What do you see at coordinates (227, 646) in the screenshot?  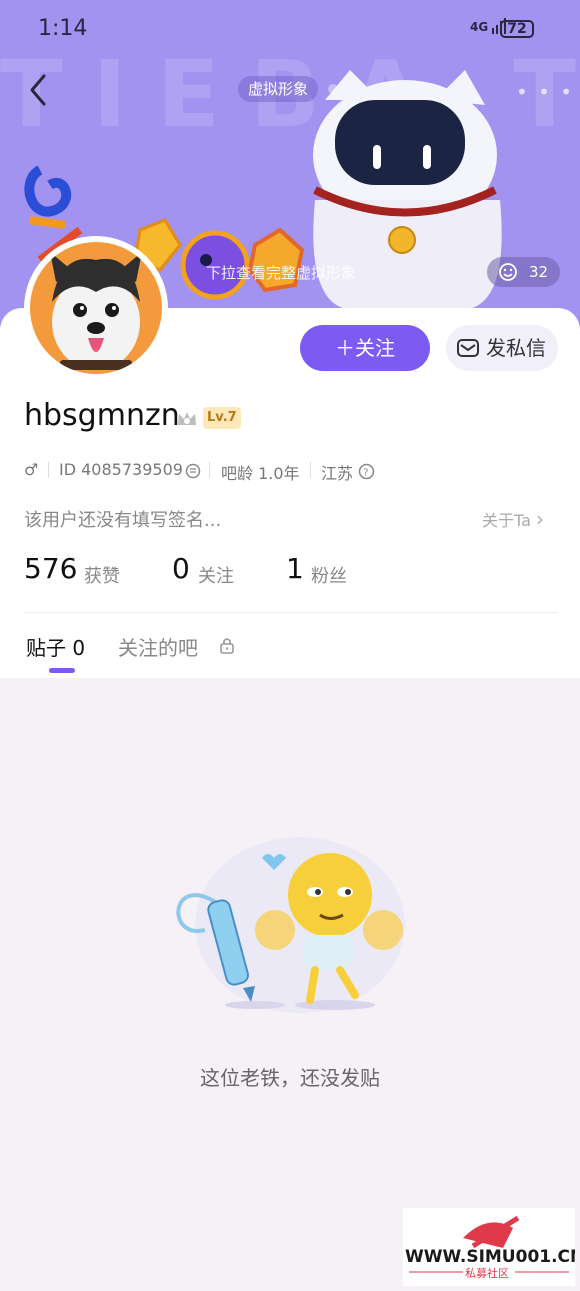 I see `lock-icon` at bounding box center [227, 646].